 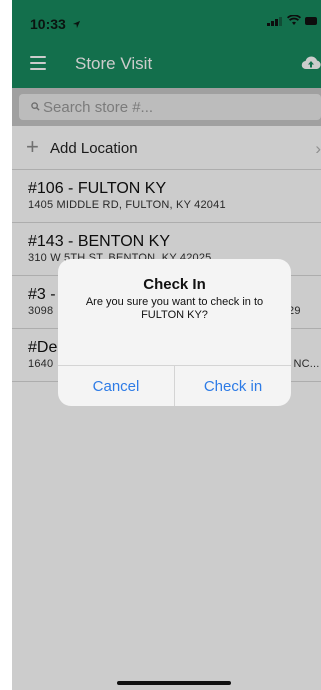 I want to click on home-indicator, so click(x=174, y=683).